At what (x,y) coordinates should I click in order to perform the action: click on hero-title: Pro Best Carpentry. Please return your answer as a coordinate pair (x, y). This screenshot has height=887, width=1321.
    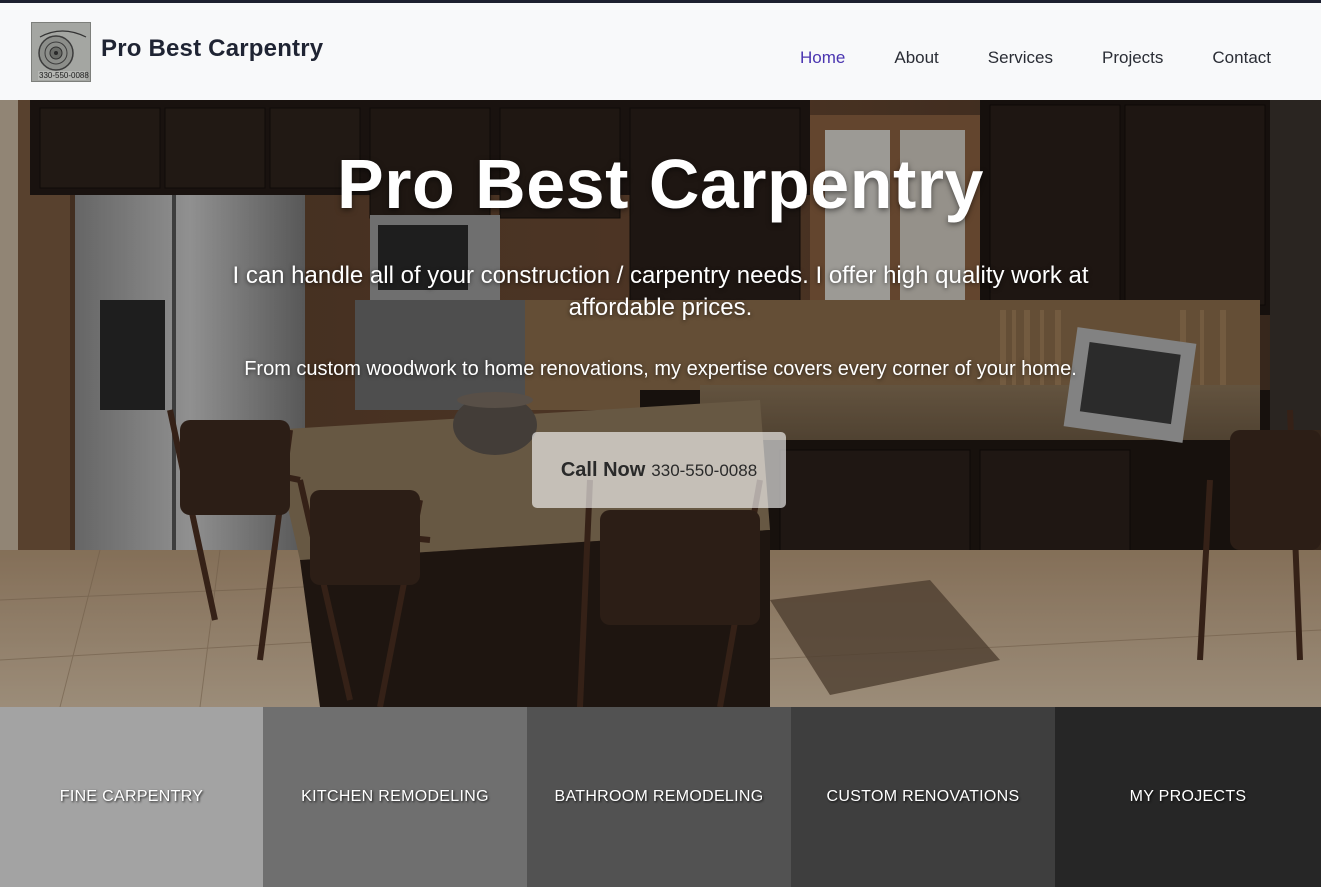
    Looking at the image, I should click on (660, 184).